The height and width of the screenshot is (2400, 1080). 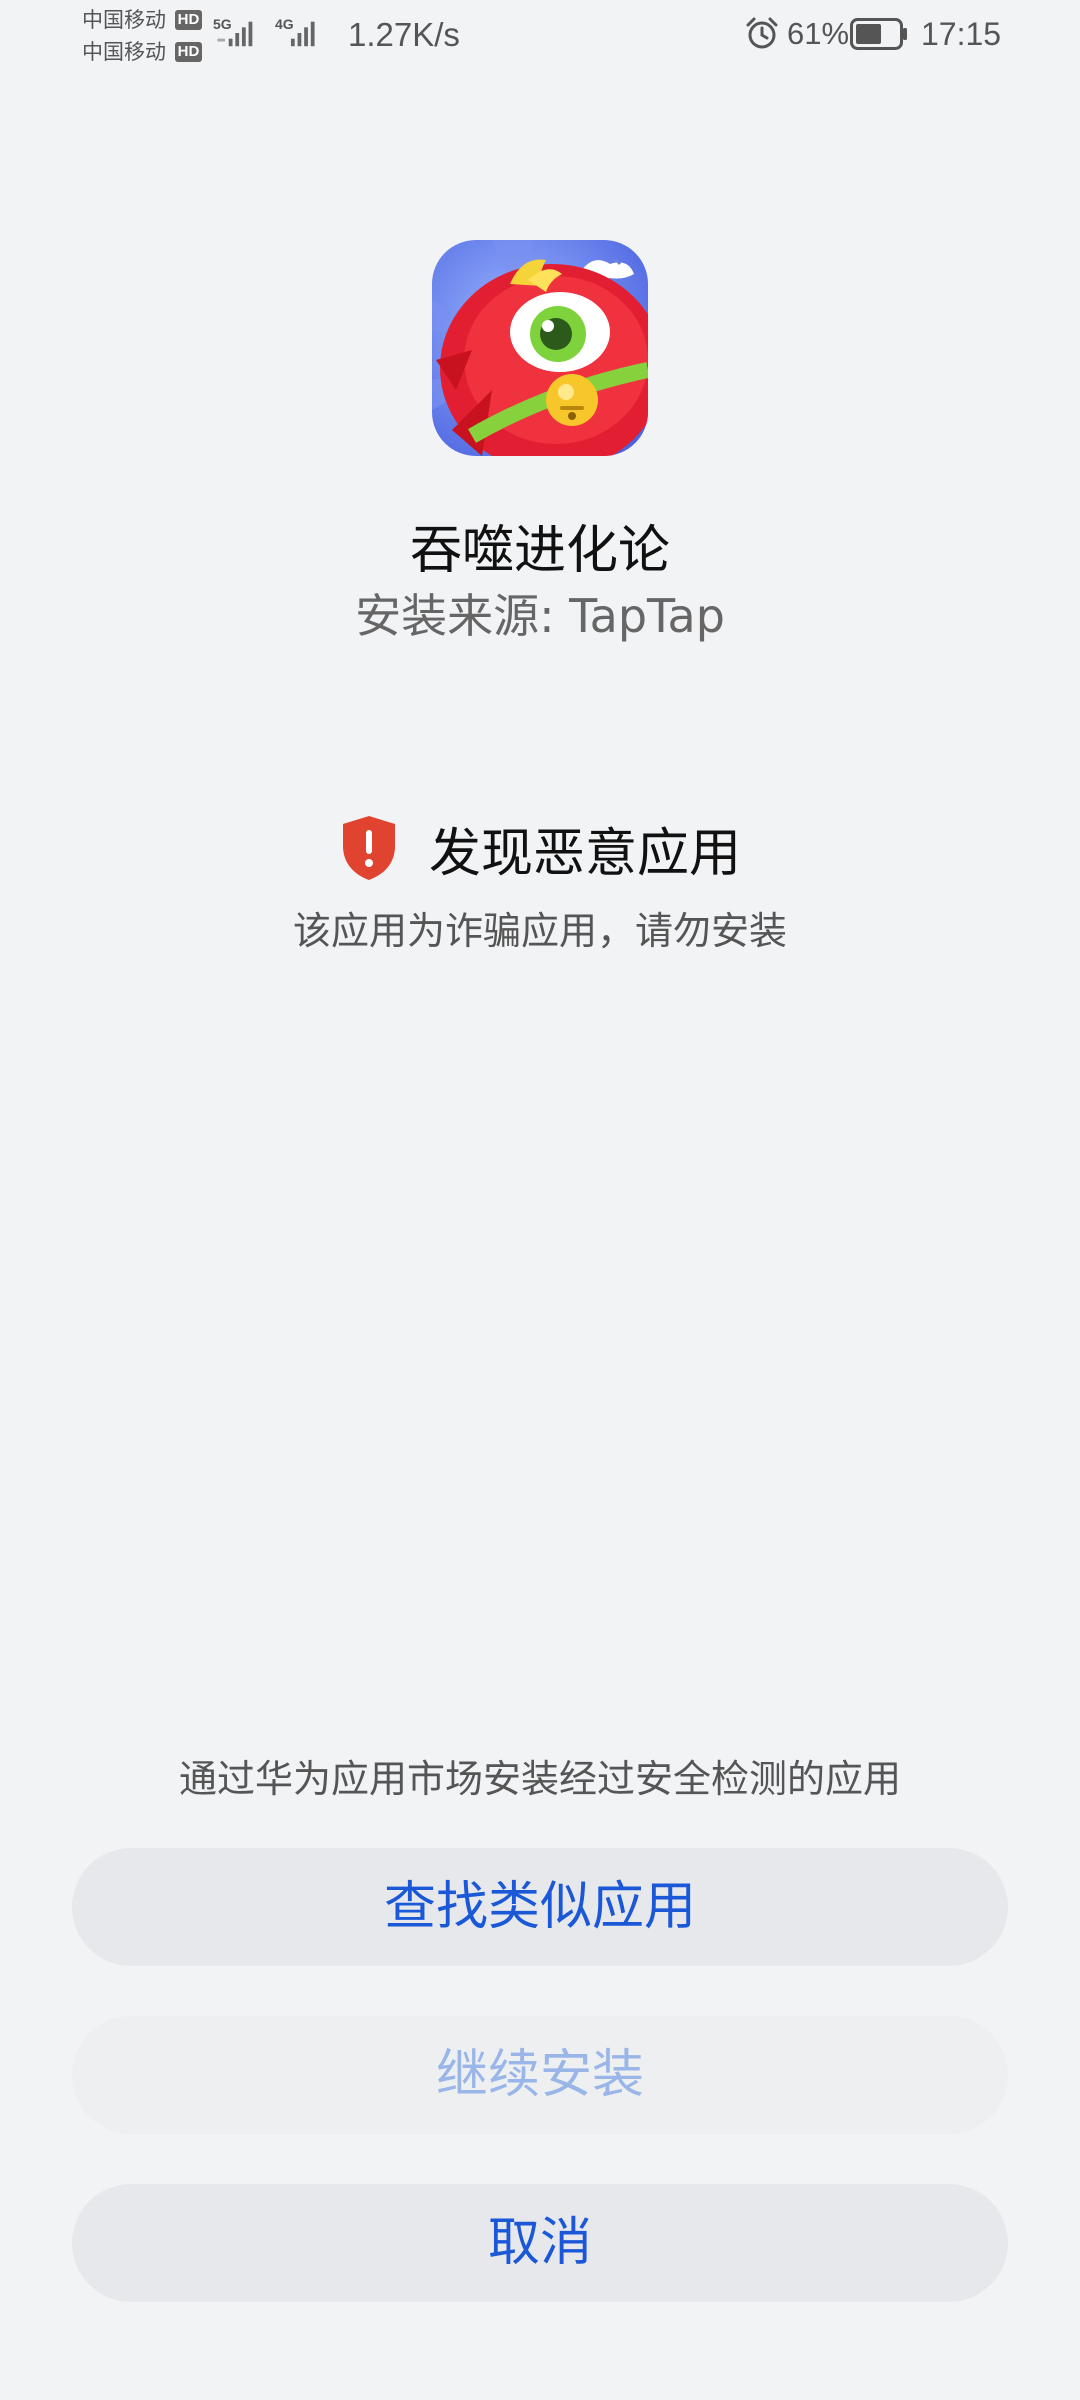 I want to click on carrier-2-label: 中国移动, so click(x=124, y=52).